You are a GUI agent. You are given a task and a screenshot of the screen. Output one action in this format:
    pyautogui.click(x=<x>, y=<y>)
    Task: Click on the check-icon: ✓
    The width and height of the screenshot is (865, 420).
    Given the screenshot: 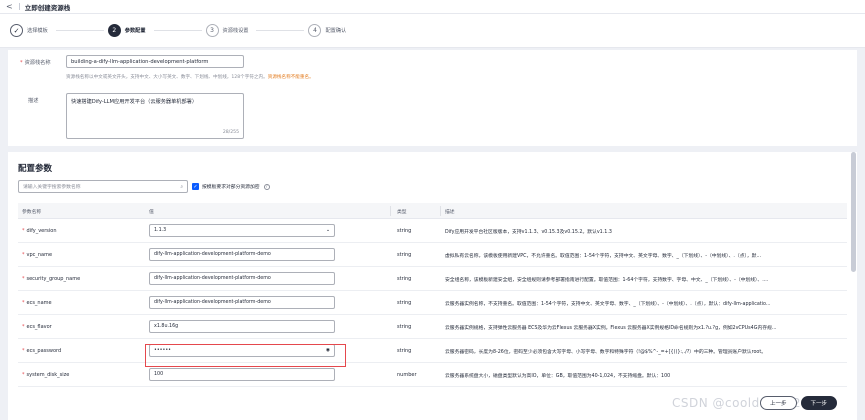 What is the action you would take?
    pyautogui.click(x=16, y=30)
    